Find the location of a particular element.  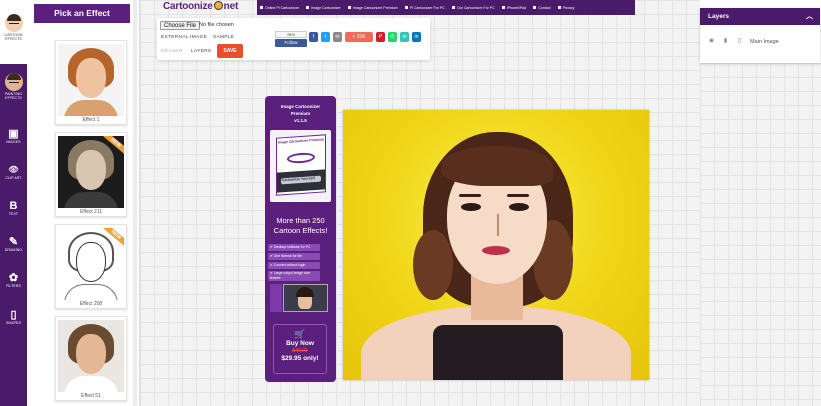

rail-text: B TEXT is located at coordinates (13, 208).